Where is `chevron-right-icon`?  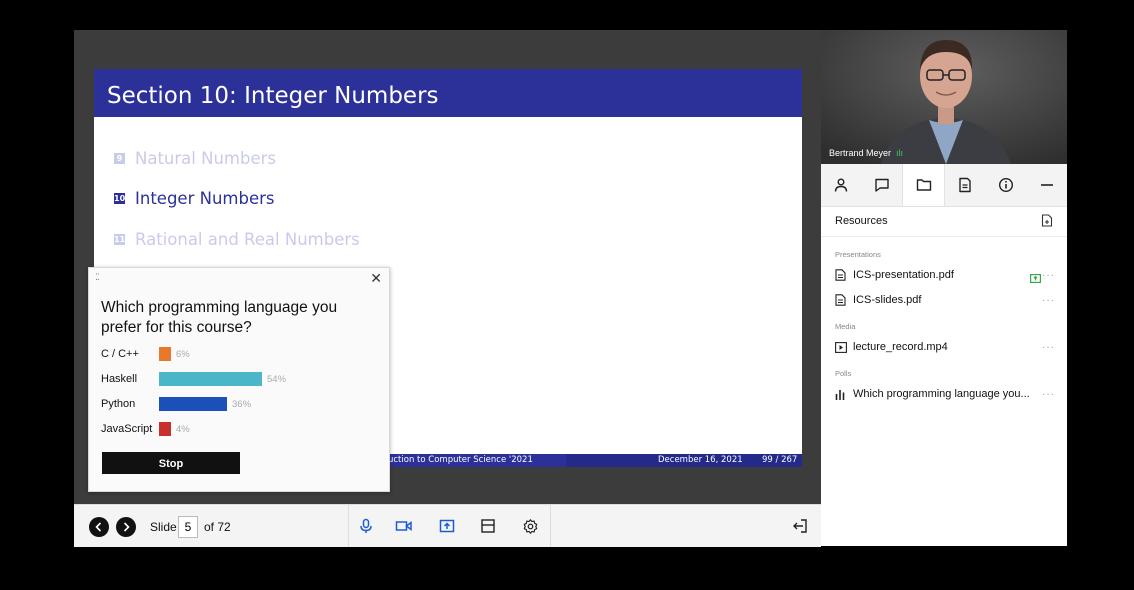
chevron-right-icon is located at coordinates (126, 527).